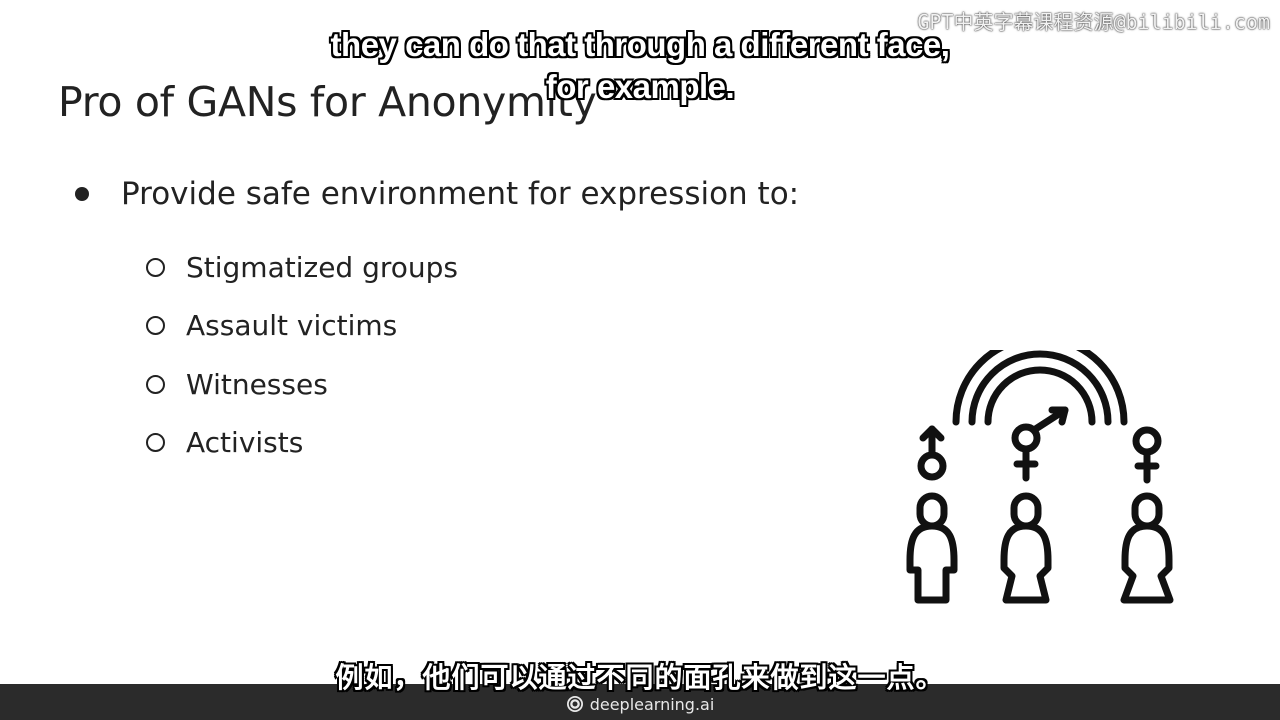 This screenshot has width=1280, height=720. Describe the element at coordinates (1147, 455) in the screenshot. I see `female-symbol-icon` at that location.